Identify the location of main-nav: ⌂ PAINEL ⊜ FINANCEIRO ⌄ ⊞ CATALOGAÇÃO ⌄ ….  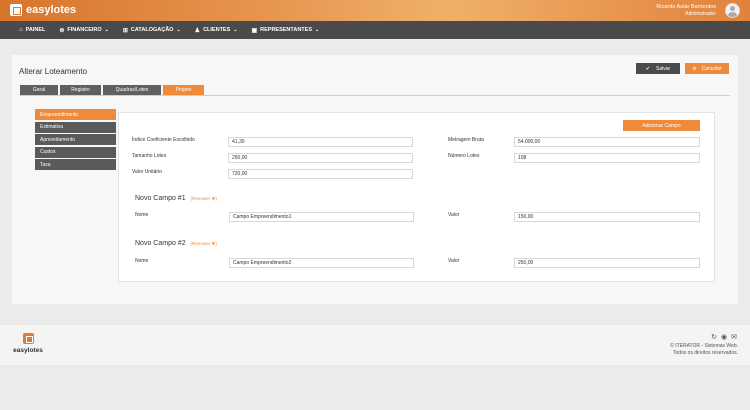
(375, 30).